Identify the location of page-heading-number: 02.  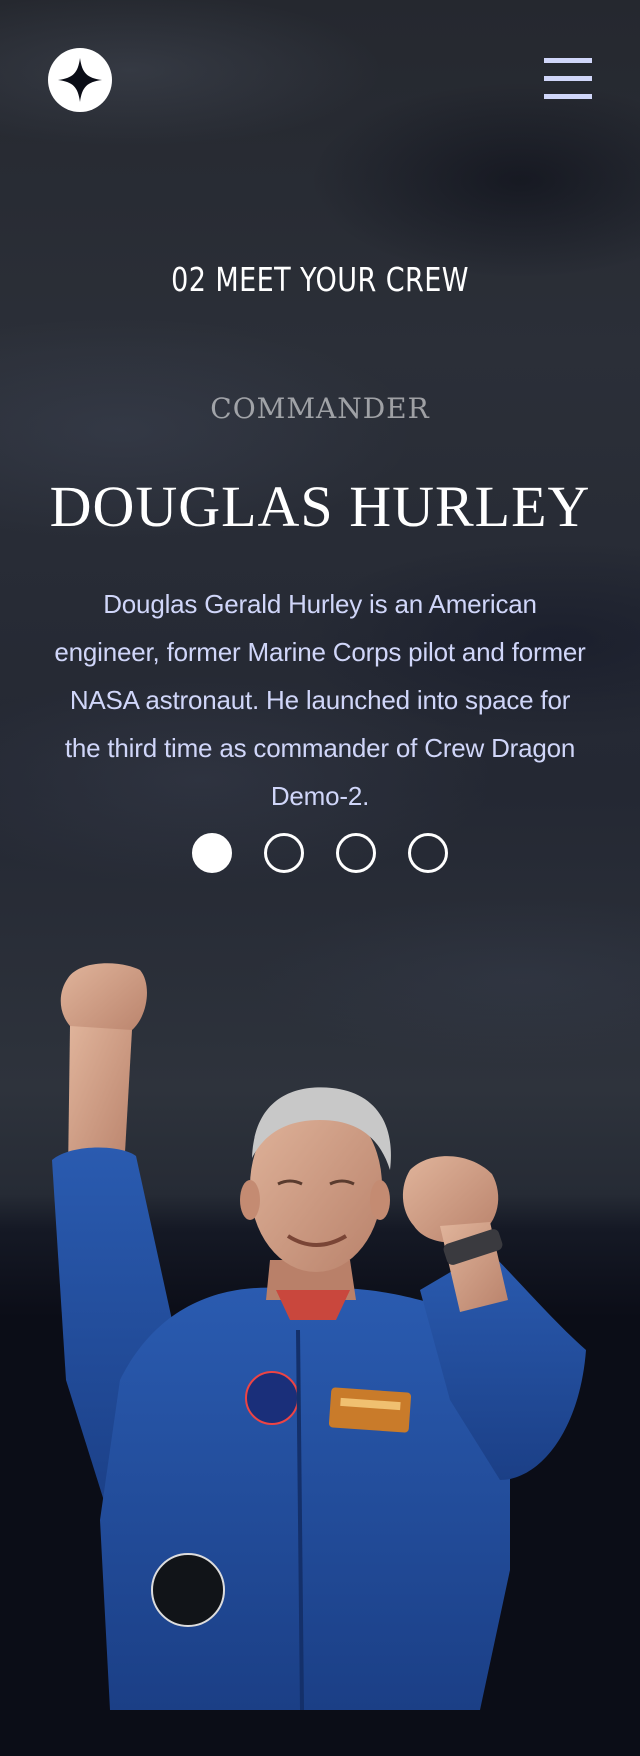
(189, 279).